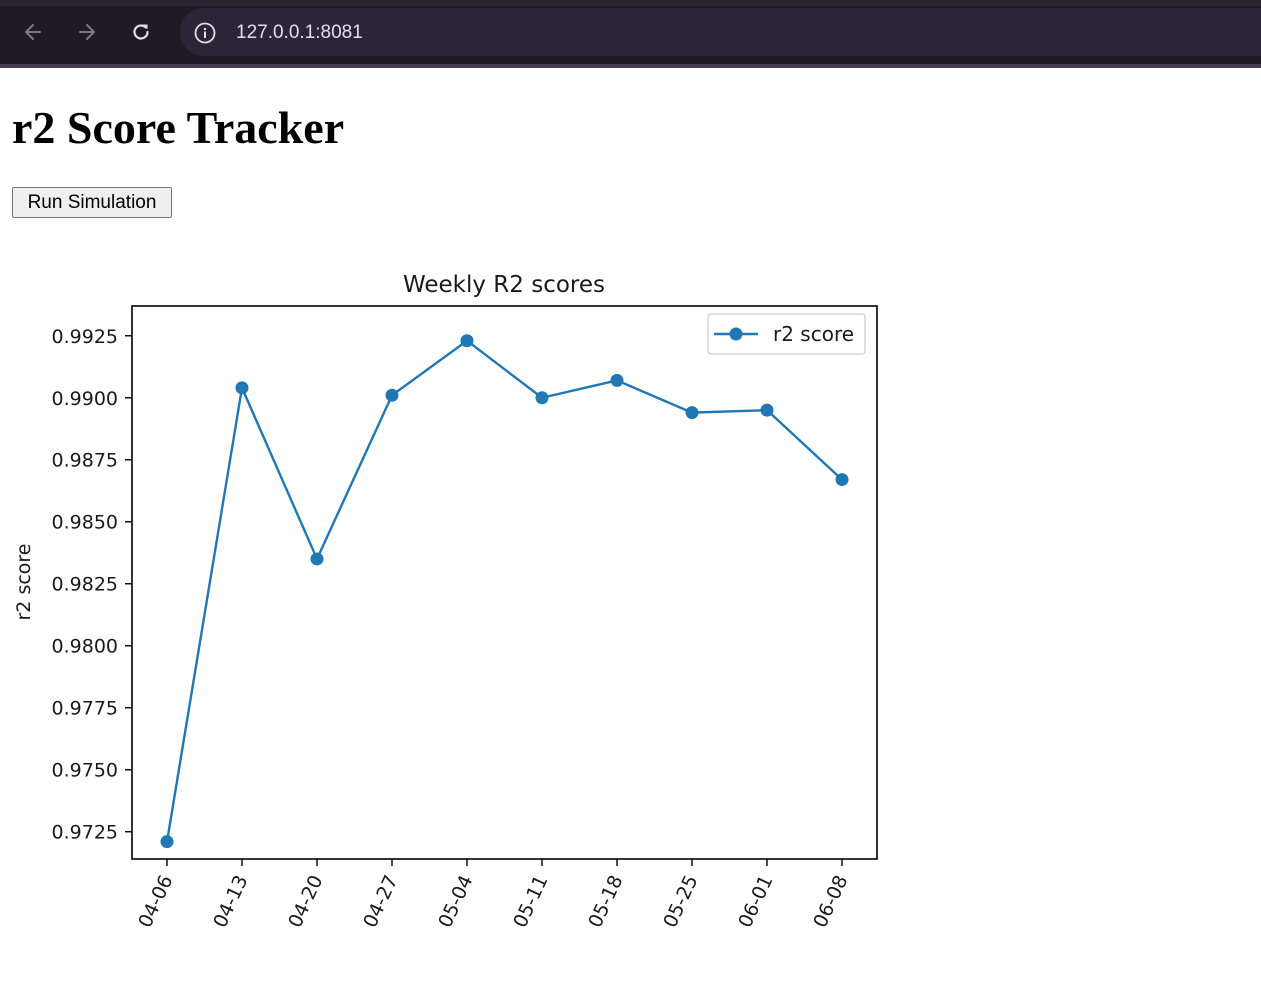 Image resolution: width=1261 pixels, height=999 pixels. I want to click on y-tick-label: 0.9775, so click(85, 709).